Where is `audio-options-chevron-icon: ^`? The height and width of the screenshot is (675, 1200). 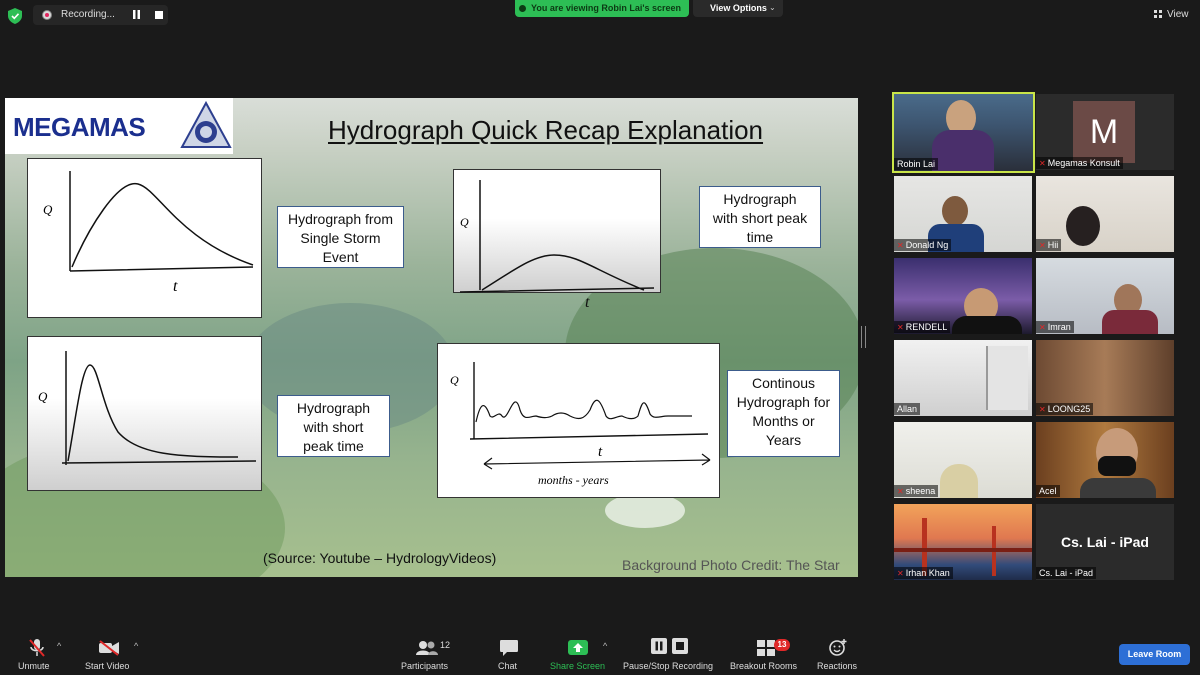 audio-options-chevron-icon: ^ is located at coordinates (59, 646).